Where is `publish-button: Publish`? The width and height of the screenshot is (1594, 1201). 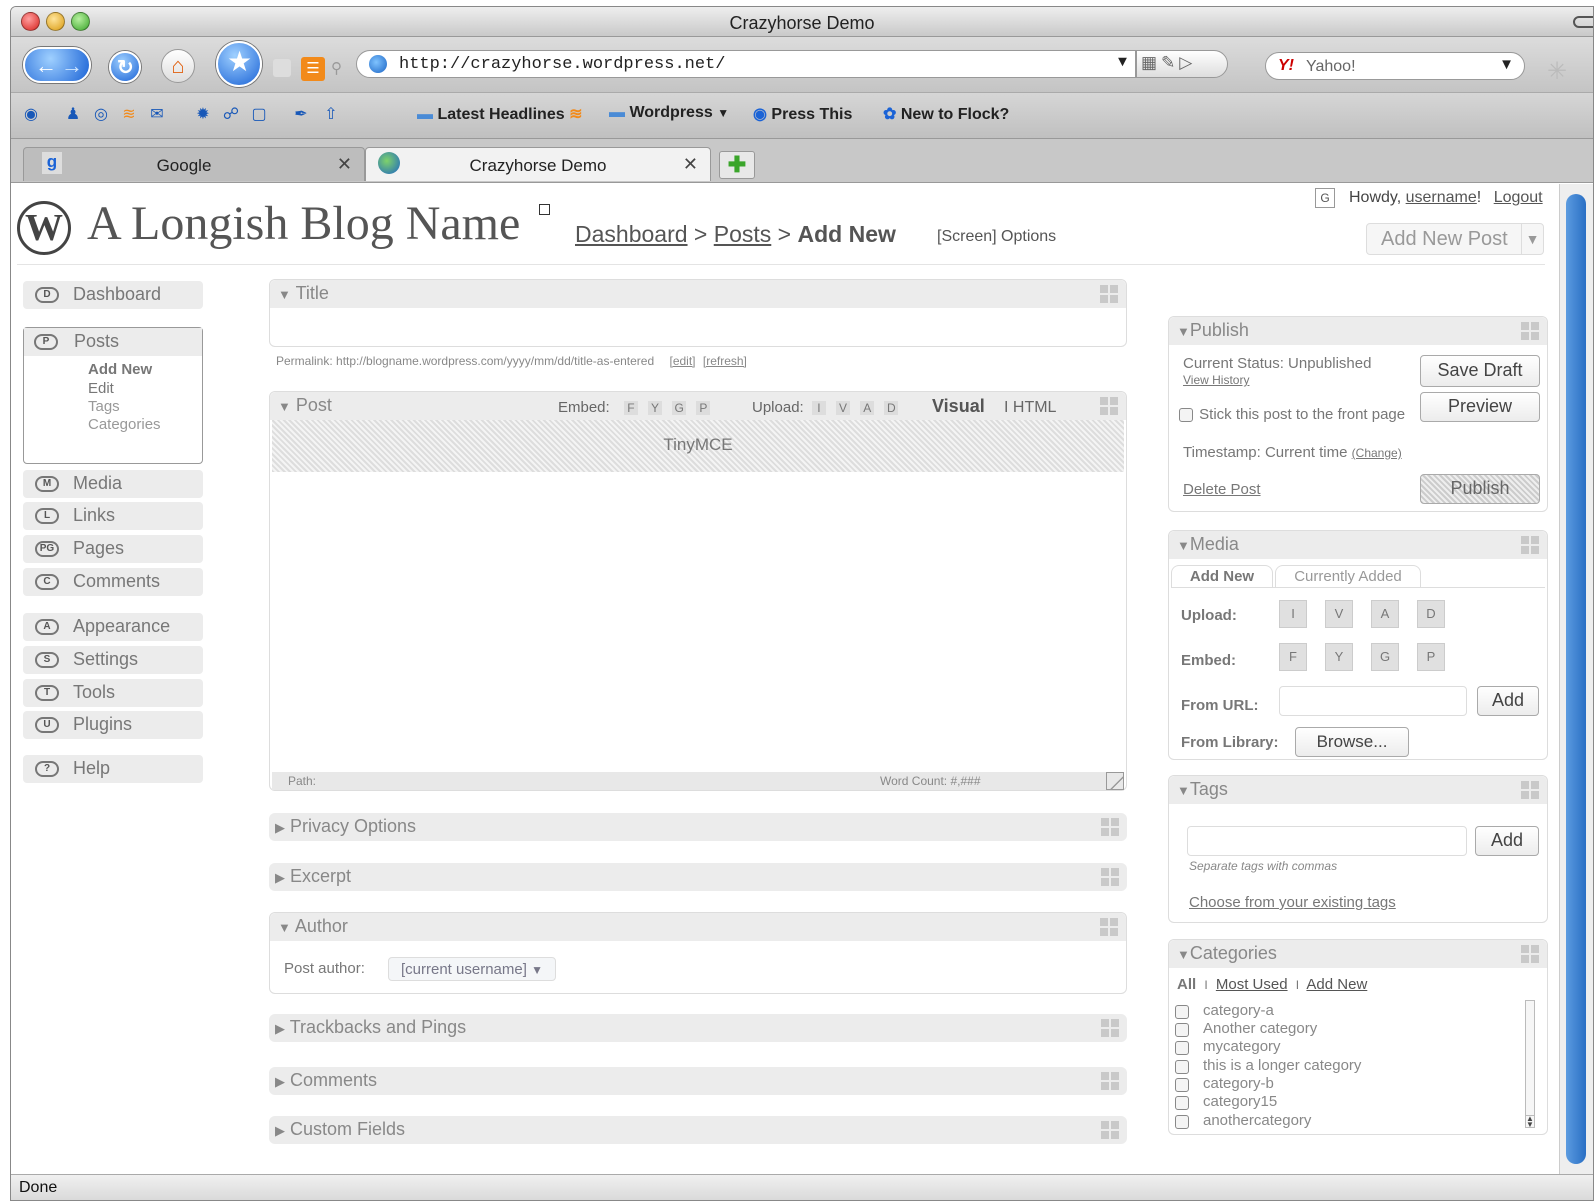 publish-button: Publish is located at coordinates (1480, 489).